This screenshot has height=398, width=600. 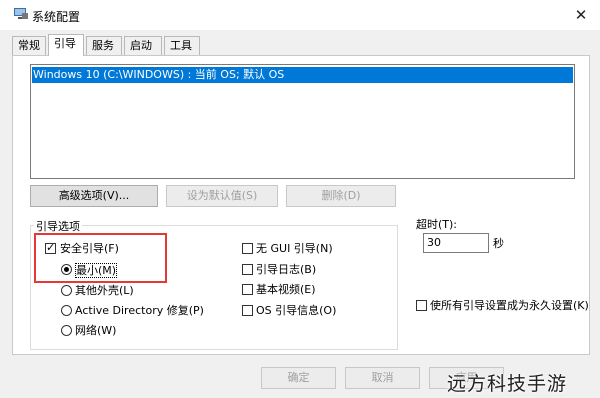 What do you see at coordinates (222, 196) in the screenshot?
I see `set-default-button: 设为默认值(S)` at bounding box center [222, 196].